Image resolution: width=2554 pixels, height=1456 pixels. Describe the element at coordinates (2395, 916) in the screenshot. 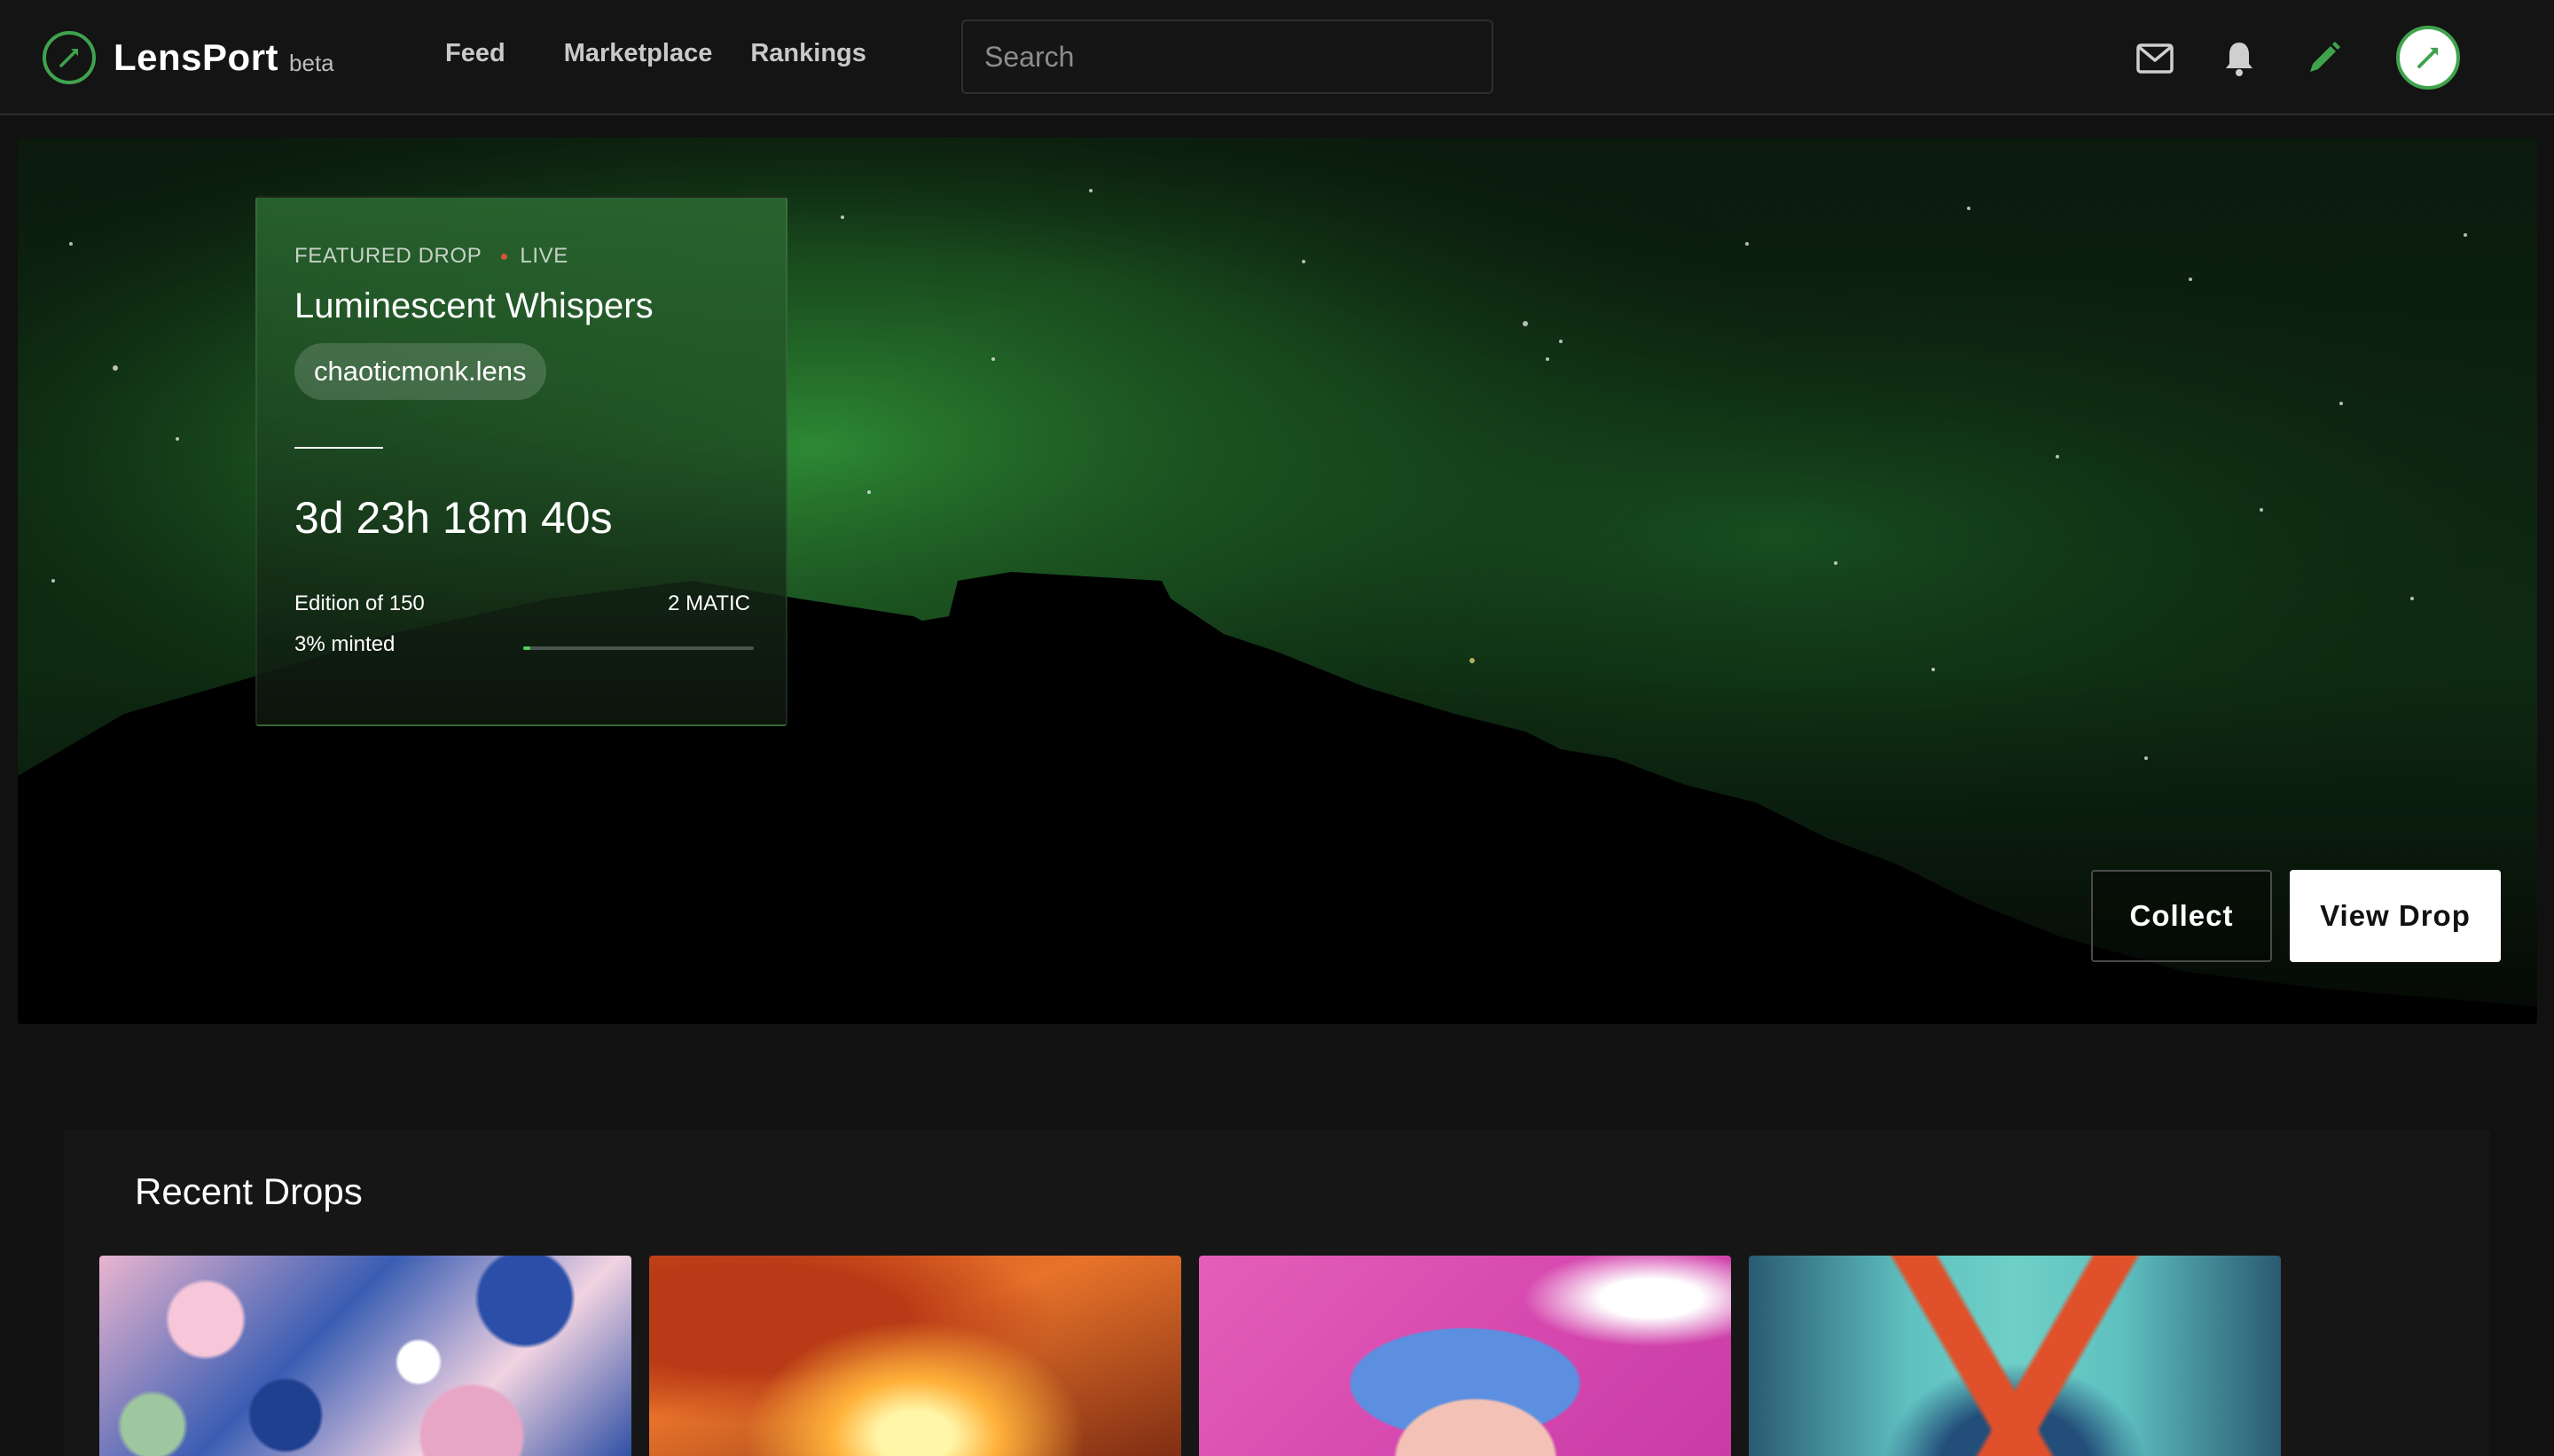

I see `view-drop-button: View Drop` at that location.